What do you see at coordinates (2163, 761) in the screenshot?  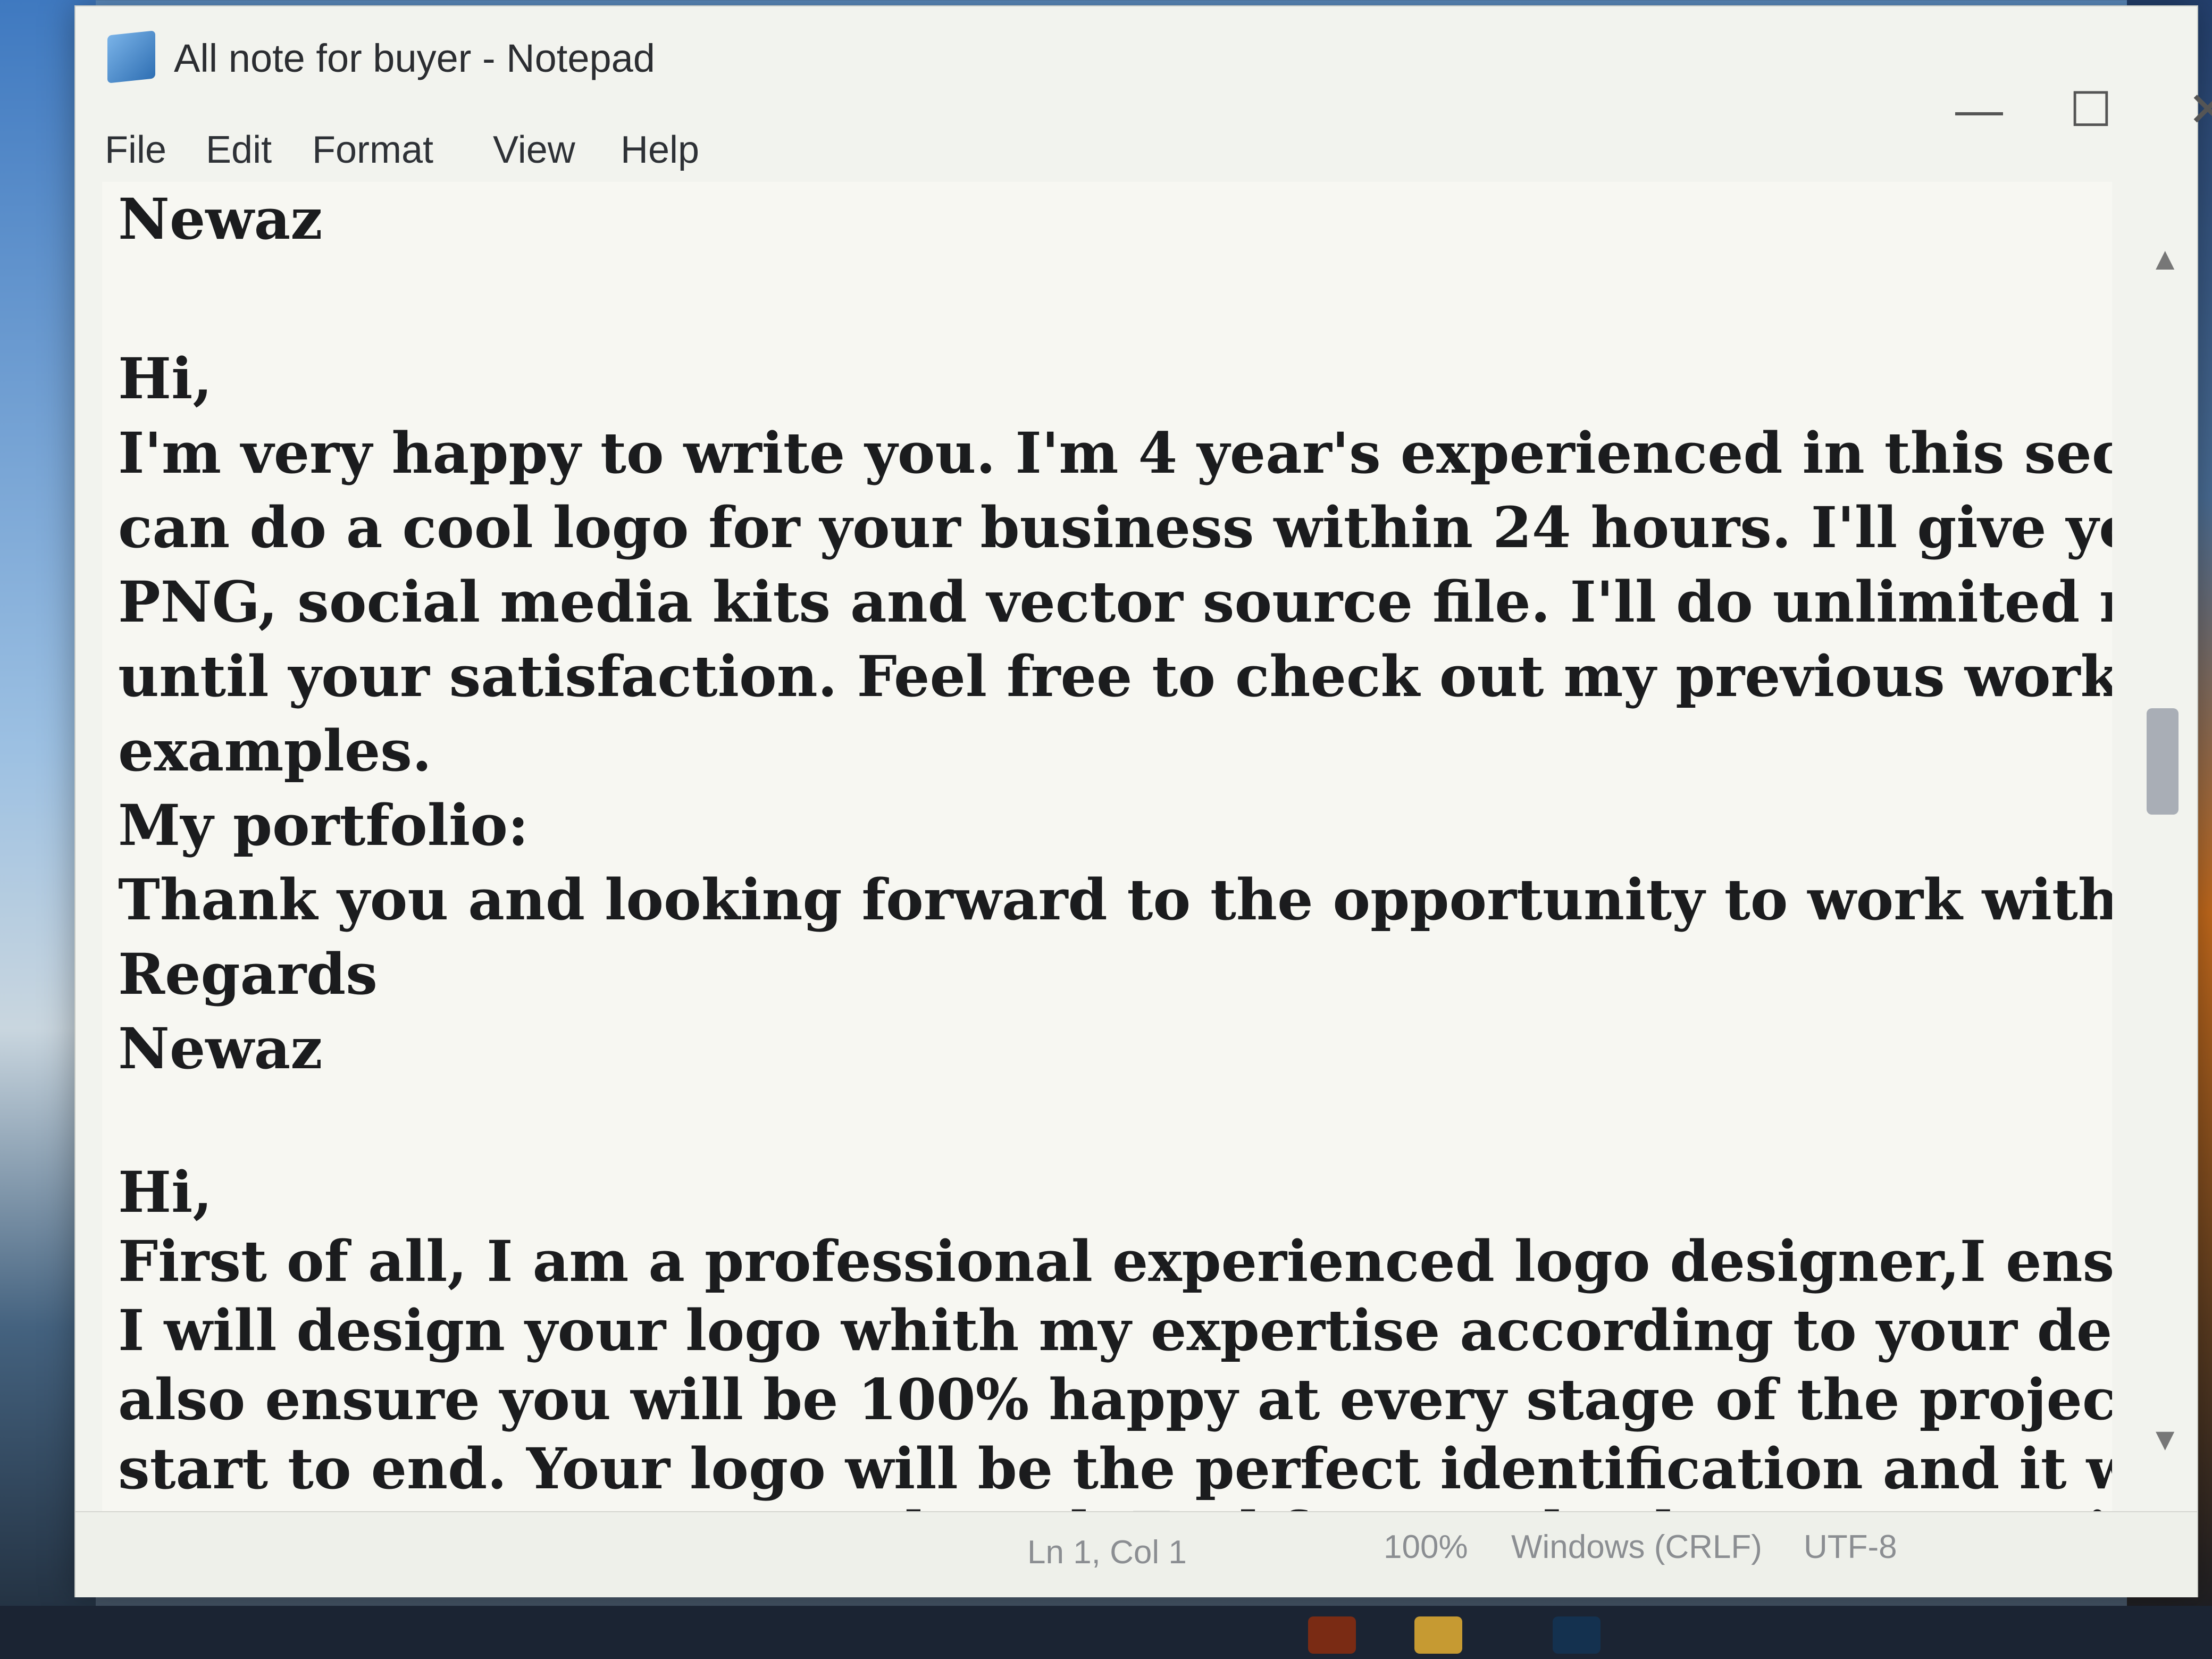 I see `scroll-thumb` at bounding box center [2163, 761].